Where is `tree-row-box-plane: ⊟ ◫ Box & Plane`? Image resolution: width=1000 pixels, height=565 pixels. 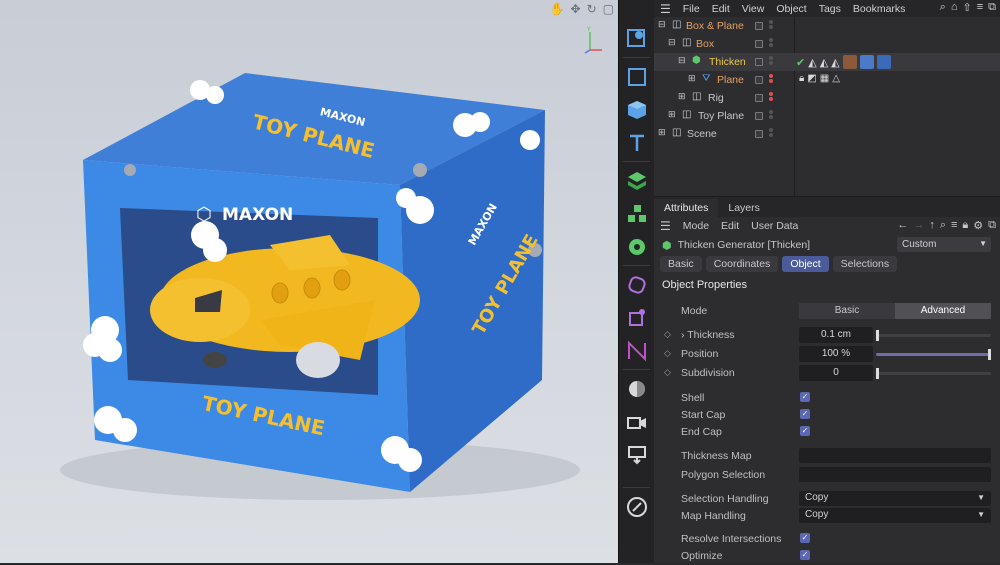 tree-row-box-plane: ⊟ ◫ Box & Plane is located at coordinates (827, 26).